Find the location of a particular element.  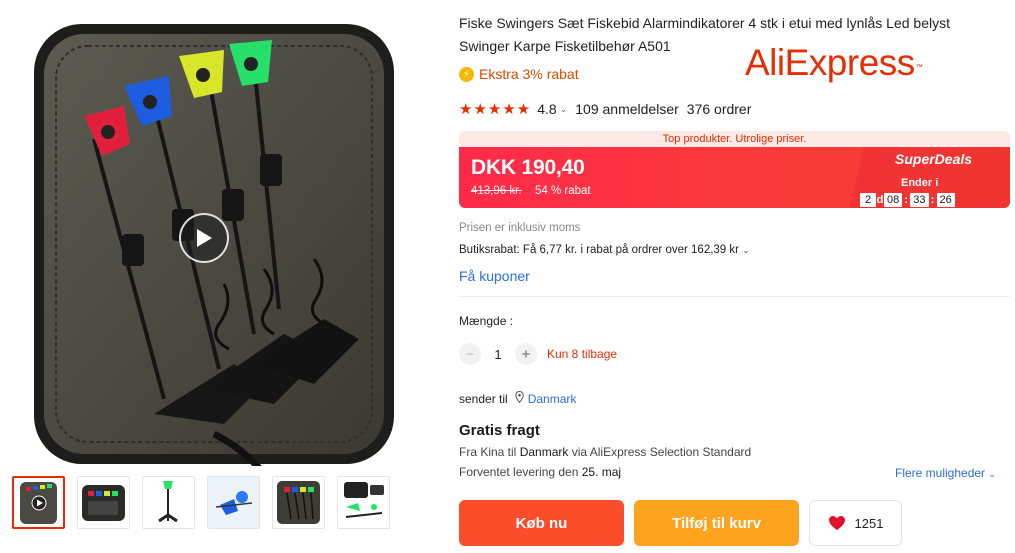

shipping-from: Fra Kina til is located at coordinates (488, 452).